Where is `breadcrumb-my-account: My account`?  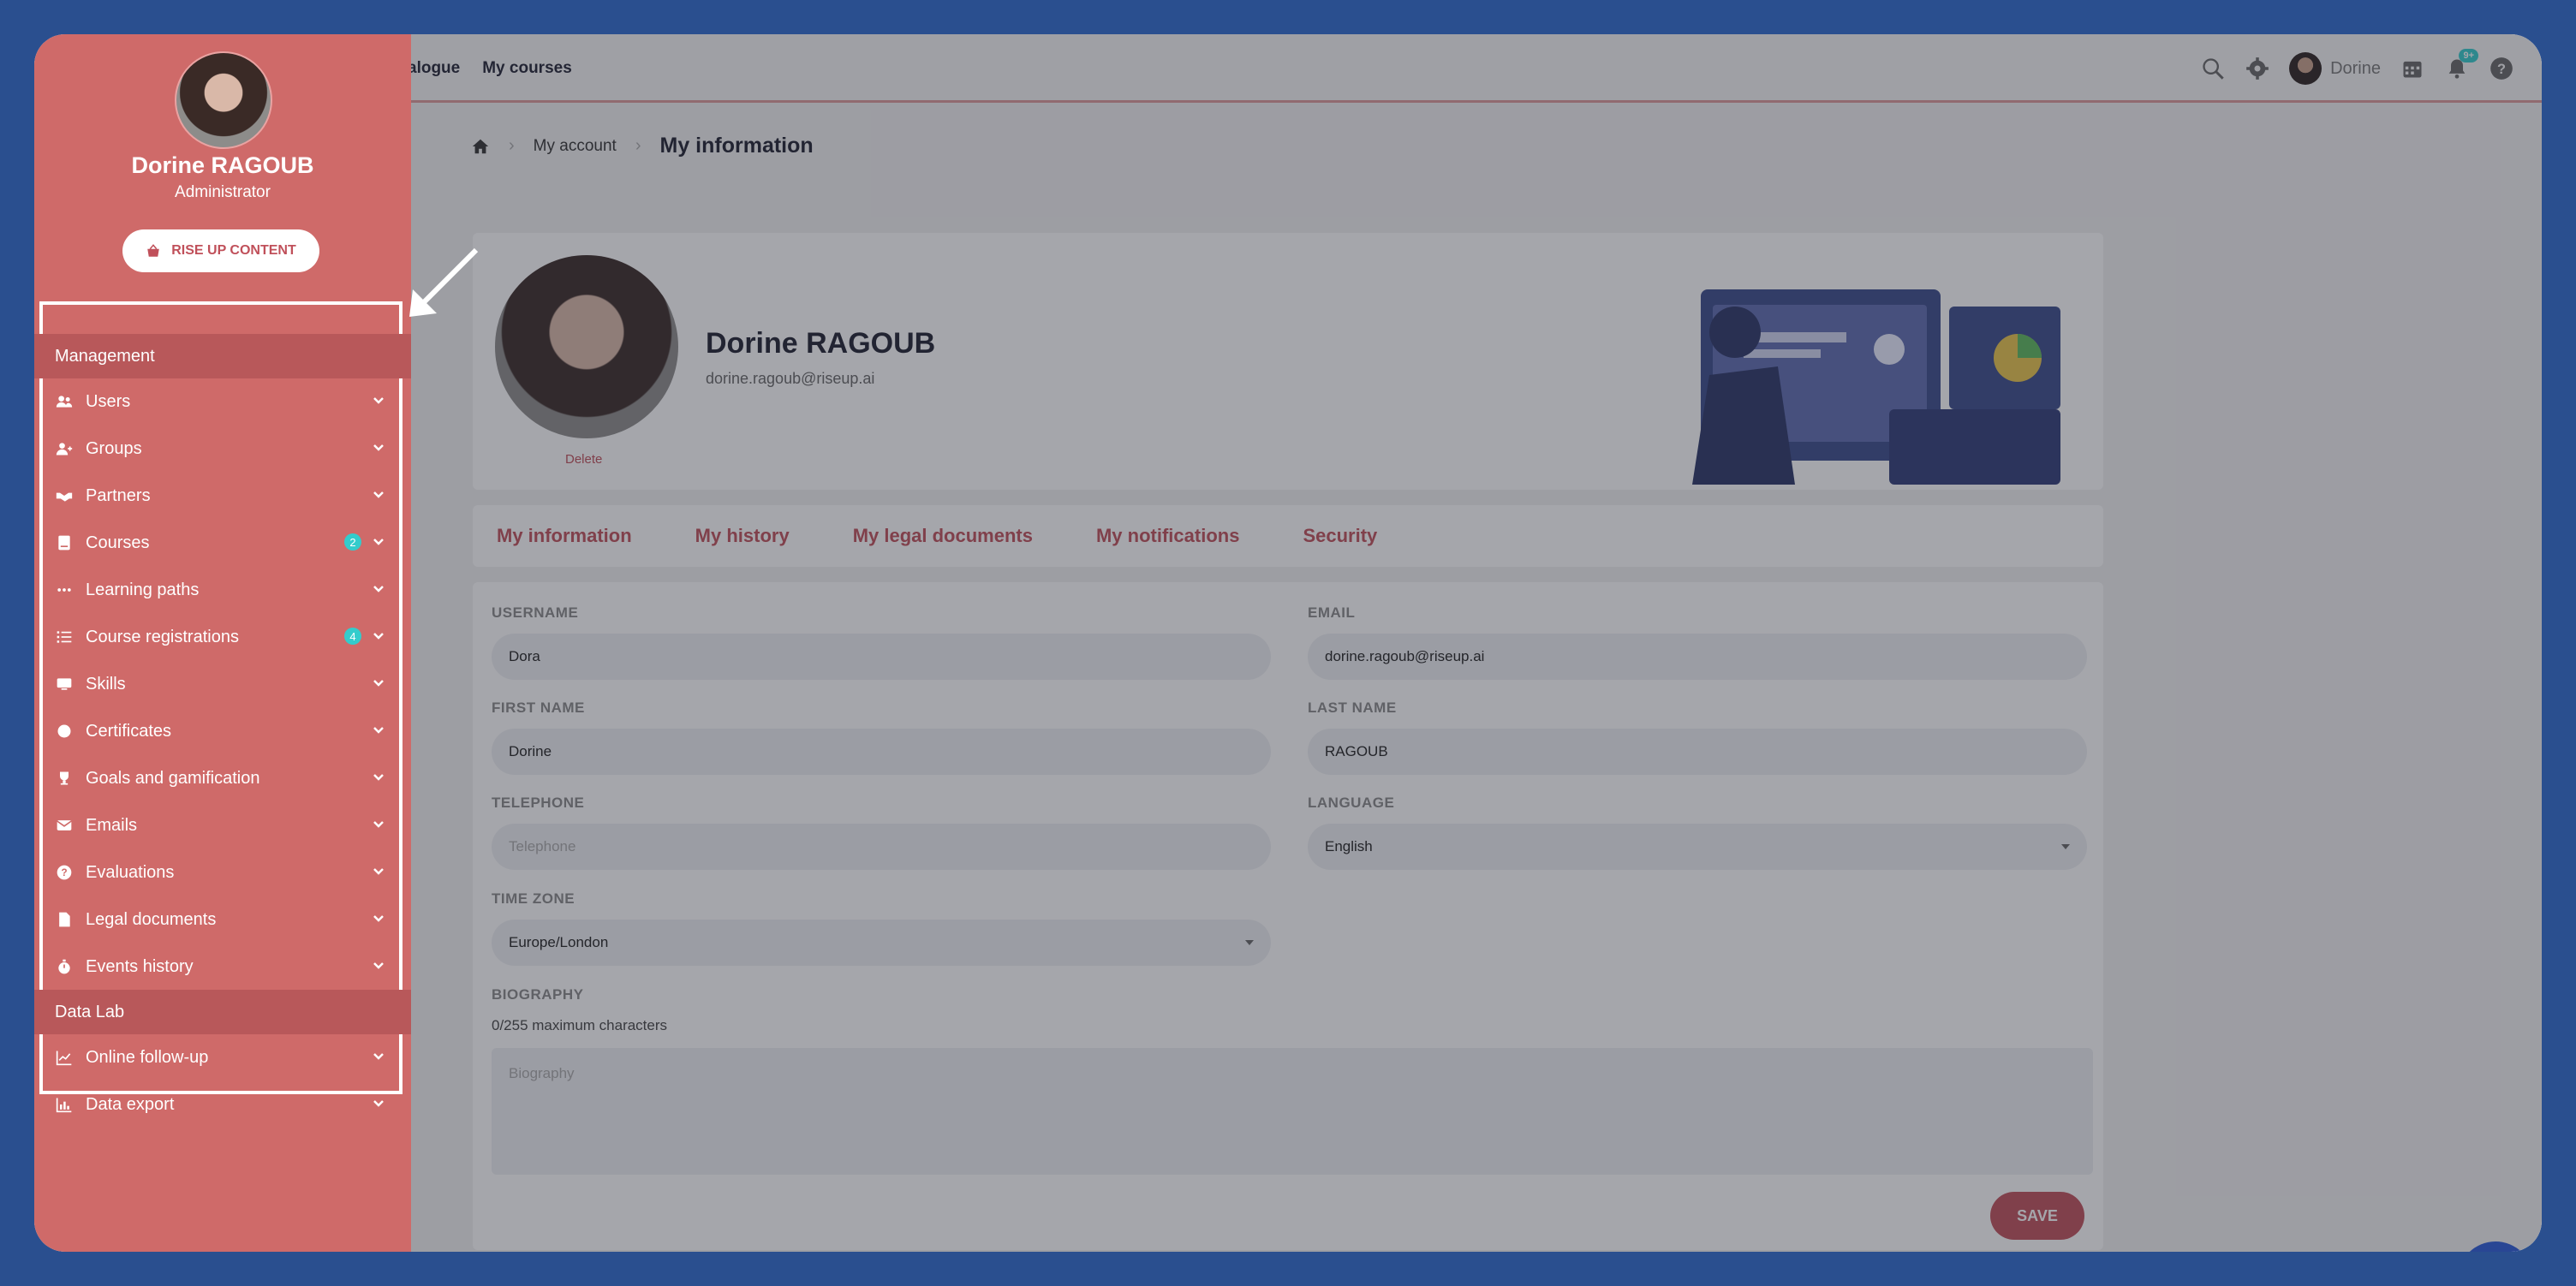
breadcrumb-my-account: My account is located at coordinates (575, 146).